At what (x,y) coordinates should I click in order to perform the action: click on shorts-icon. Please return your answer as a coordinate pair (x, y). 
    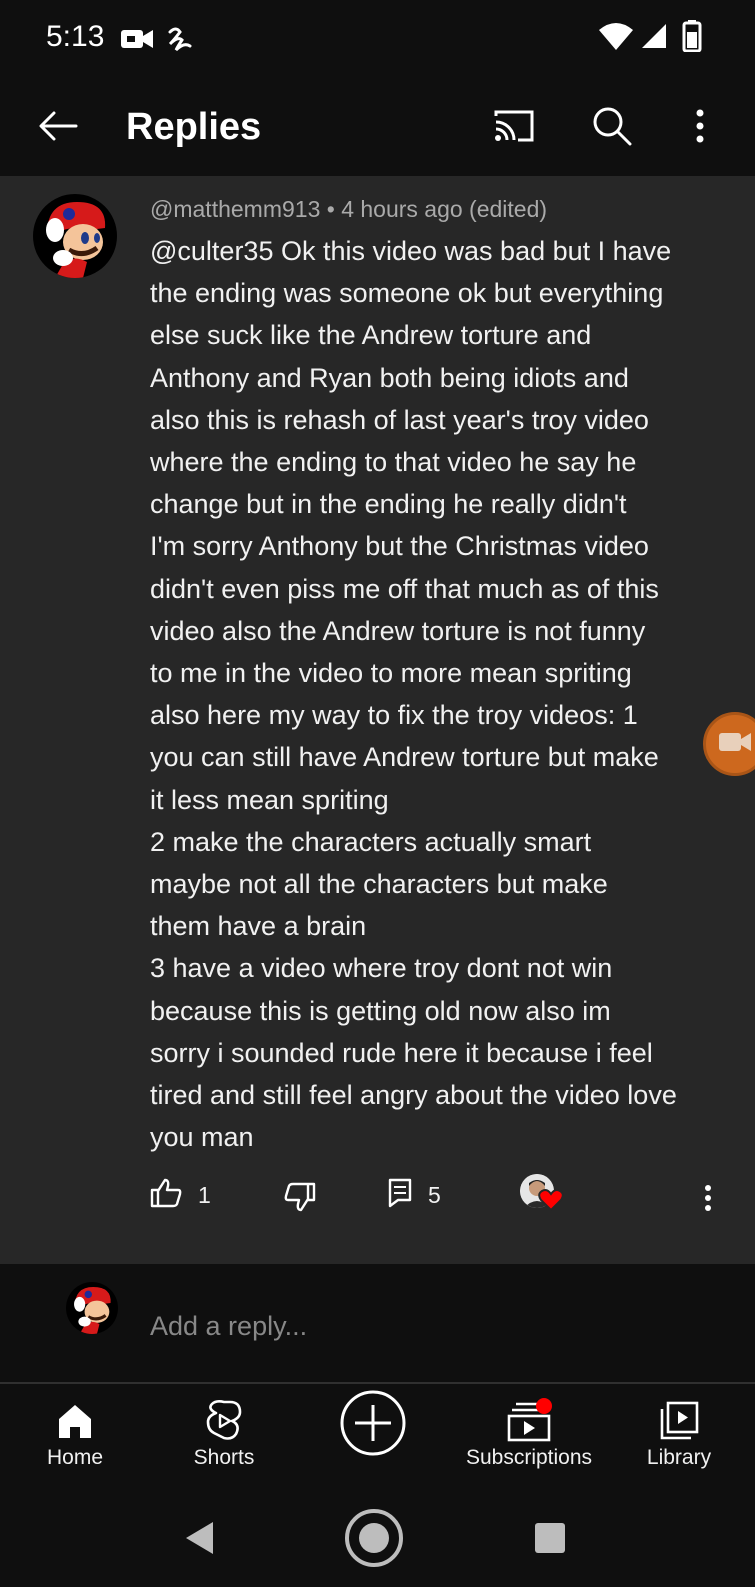
    Looking at the image, I should click on (224, 1421).